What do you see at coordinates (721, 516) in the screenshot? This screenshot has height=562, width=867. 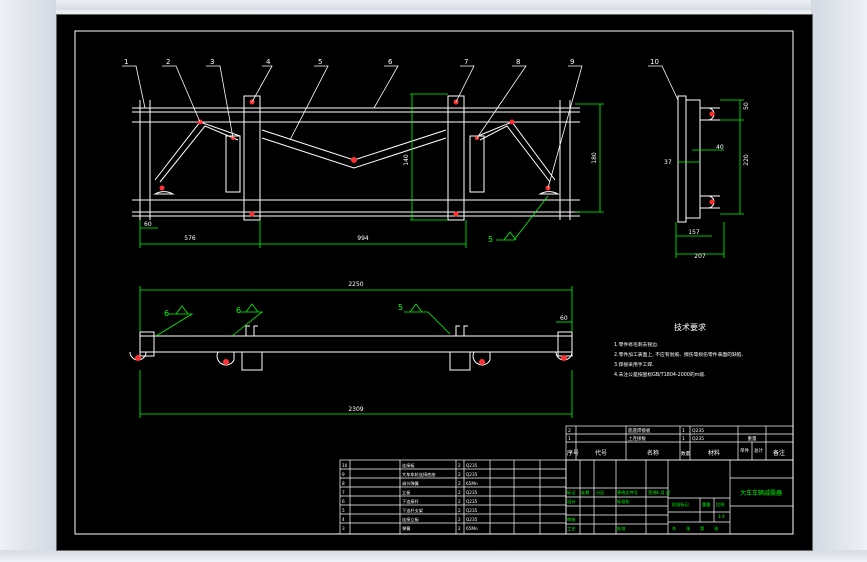 I see `tb-scale-value: 1:4` at bounding box center [721, 516].